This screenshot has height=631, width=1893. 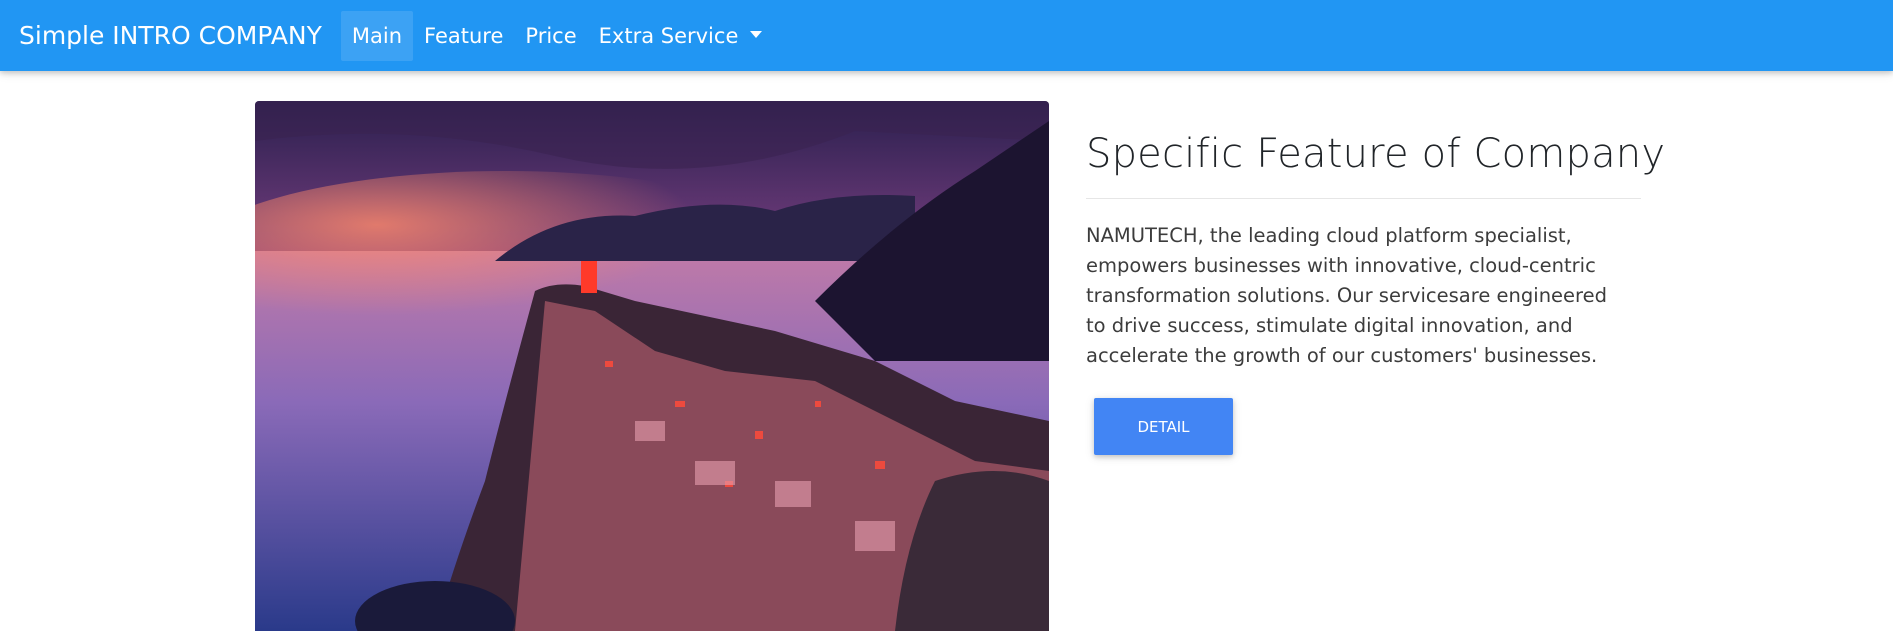 What do you see at coordinates (170, 35) in the screenshot?
I see `brand-logo-text: Simple INTRO COMPANY` at bounding box center [170, 35].